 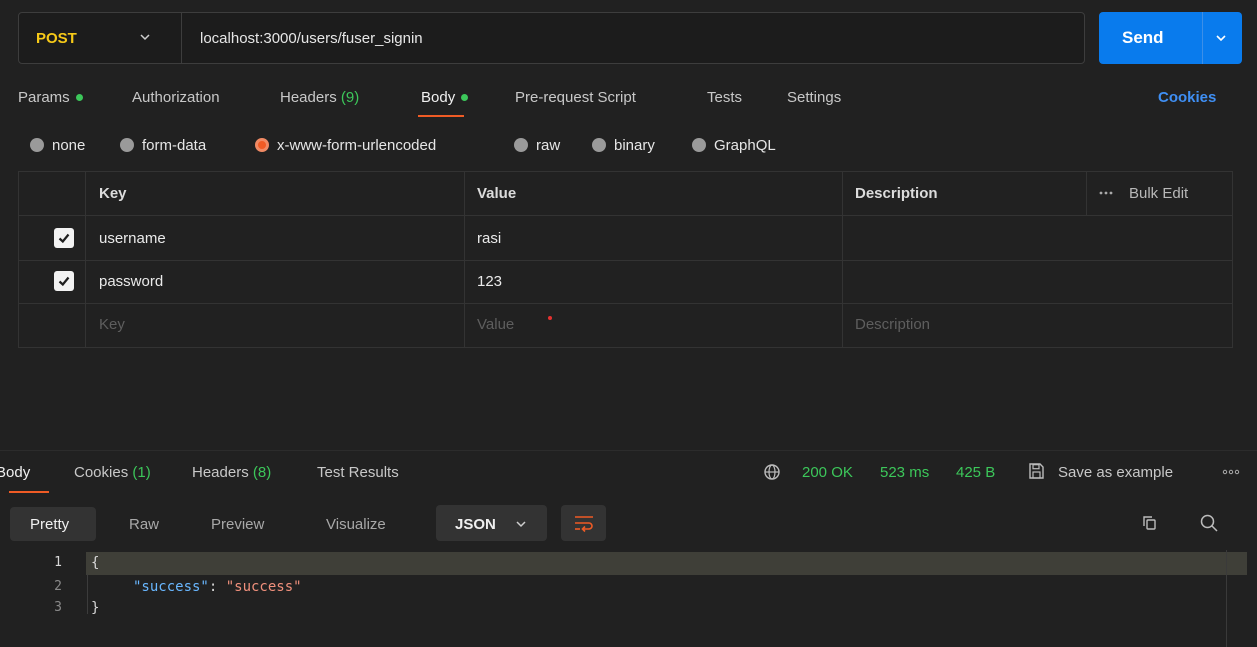 I want to click on indent-guide, so click(x=87, y=594).